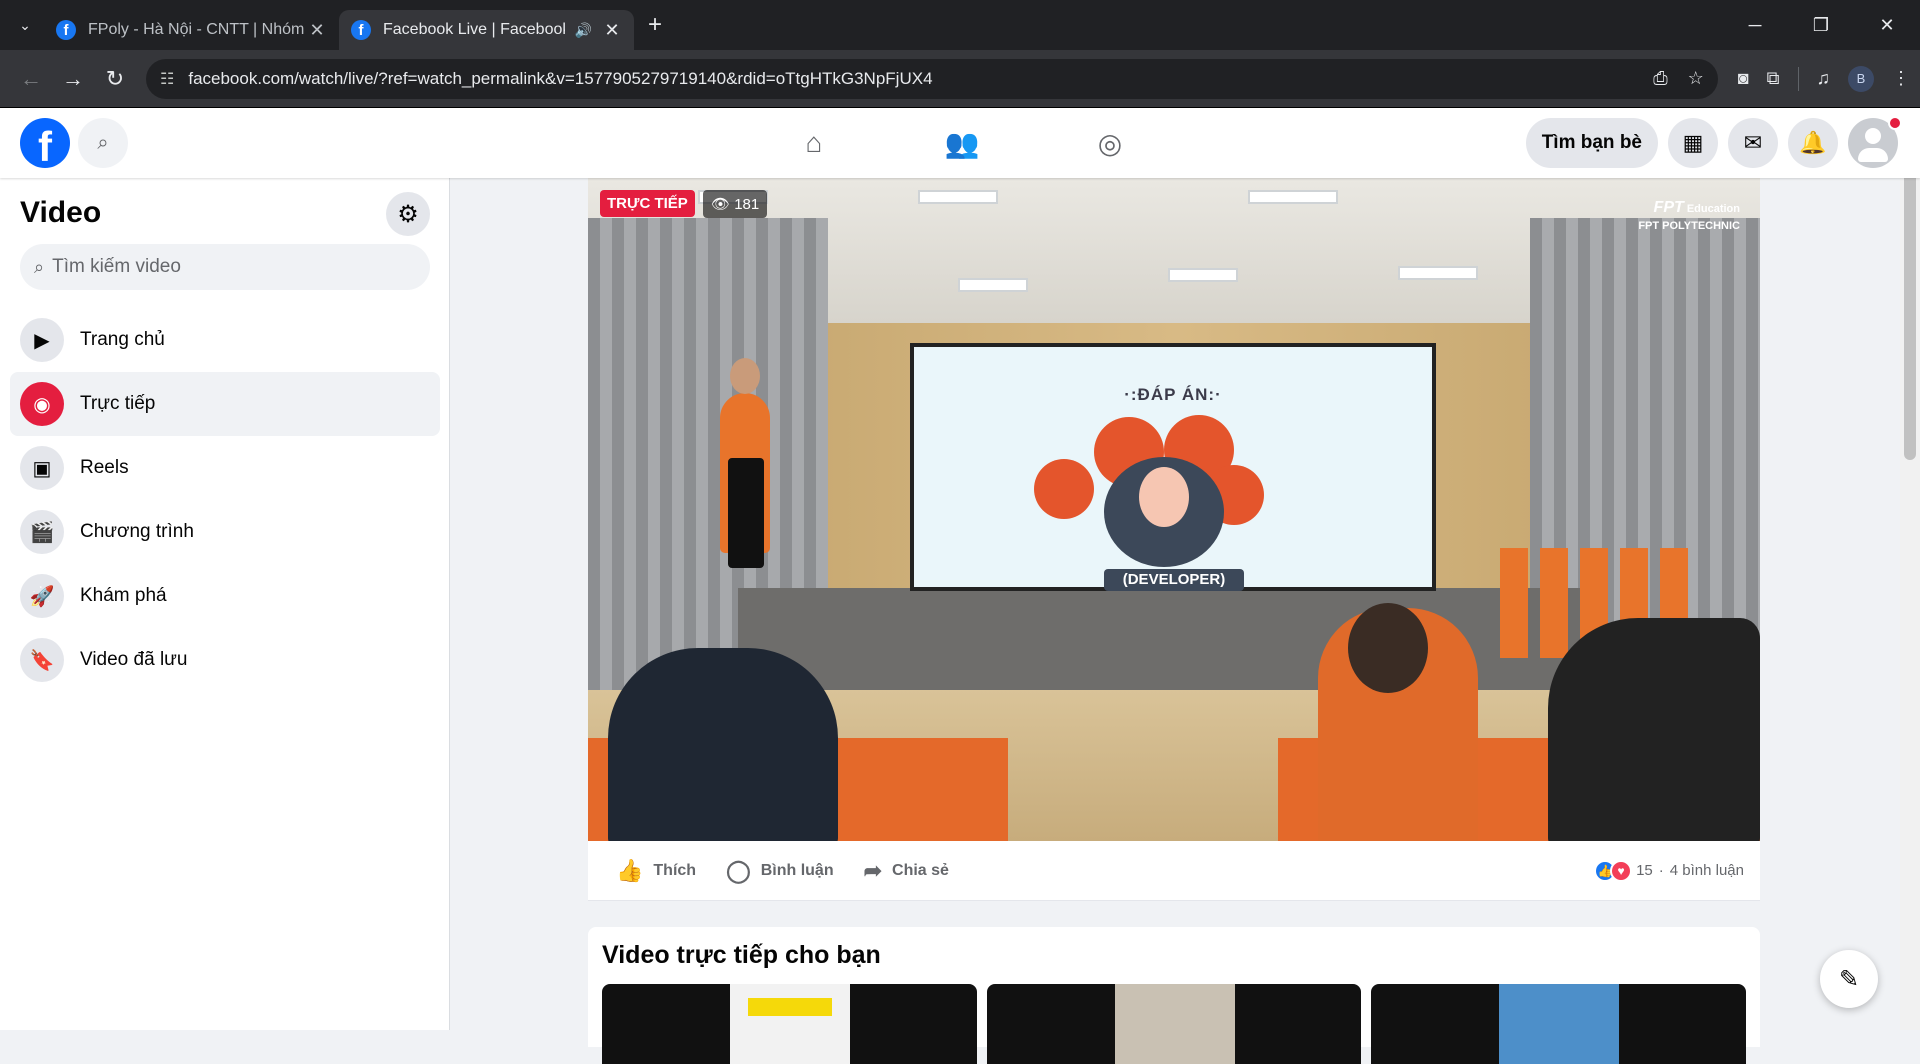 The image size is (1920, 1064). I want to click on install-app-icon: ⎙, so click(1660, 78).